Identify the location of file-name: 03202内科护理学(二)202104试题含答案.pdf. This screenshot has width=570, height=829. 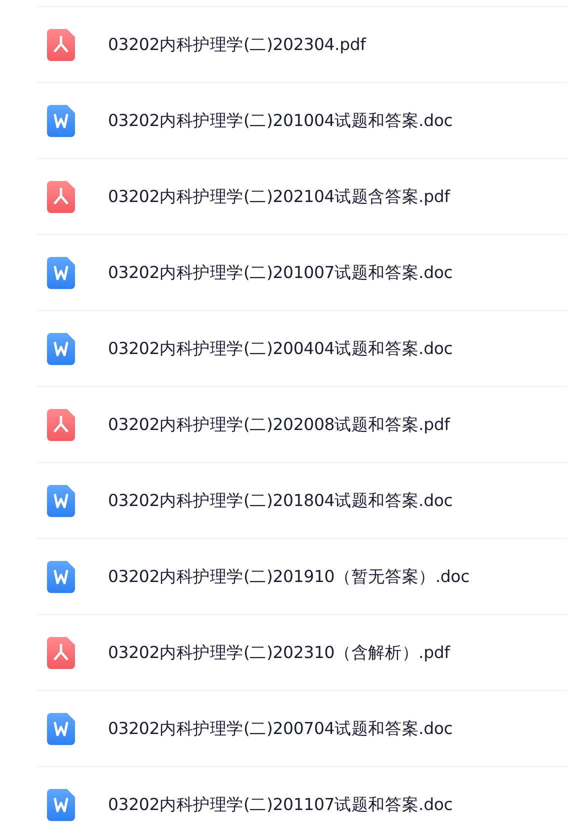
(279, 197).